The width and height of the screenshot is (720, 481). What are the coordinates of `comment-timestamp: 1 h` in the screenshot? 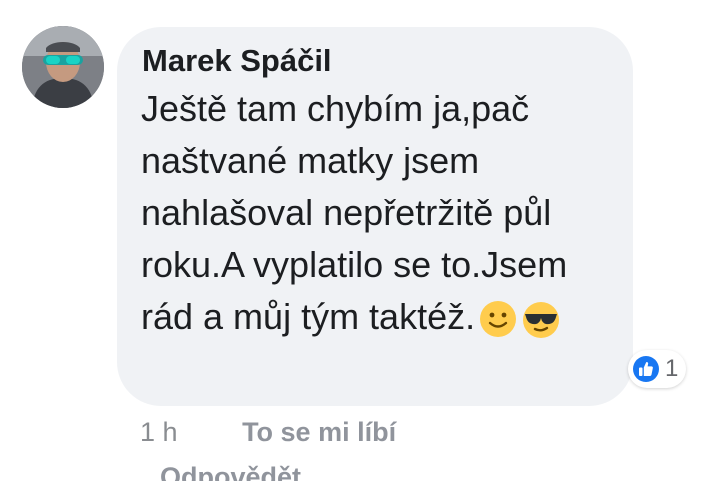 It's located at (159, 432).